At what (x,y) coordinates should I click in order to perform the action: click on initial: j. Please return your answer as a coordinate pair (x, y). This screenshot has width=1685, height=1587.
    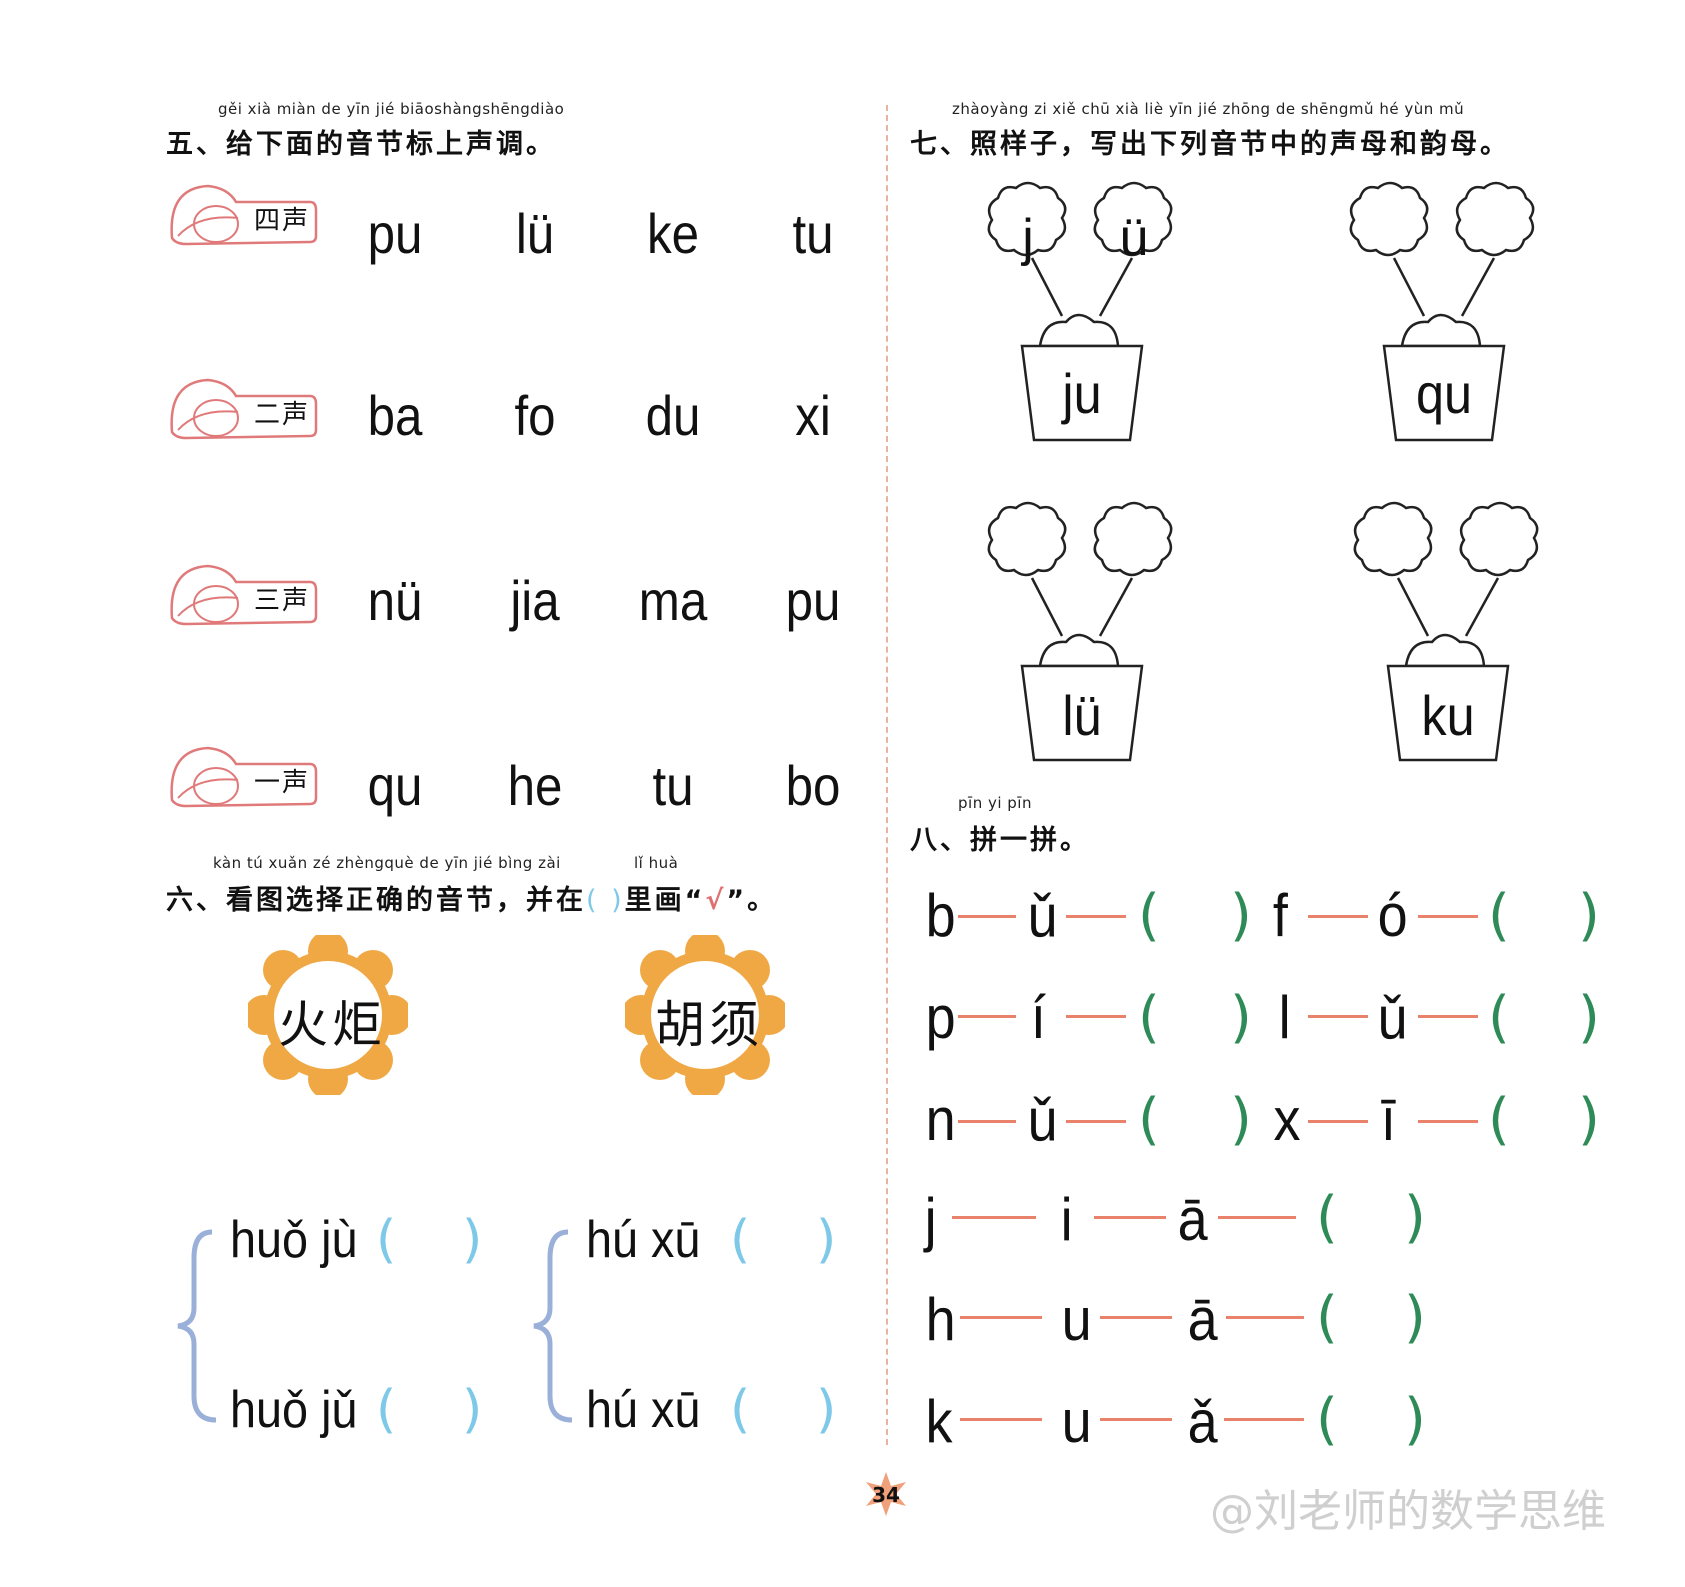
    Looking at the image, I should click on (930, 1219).